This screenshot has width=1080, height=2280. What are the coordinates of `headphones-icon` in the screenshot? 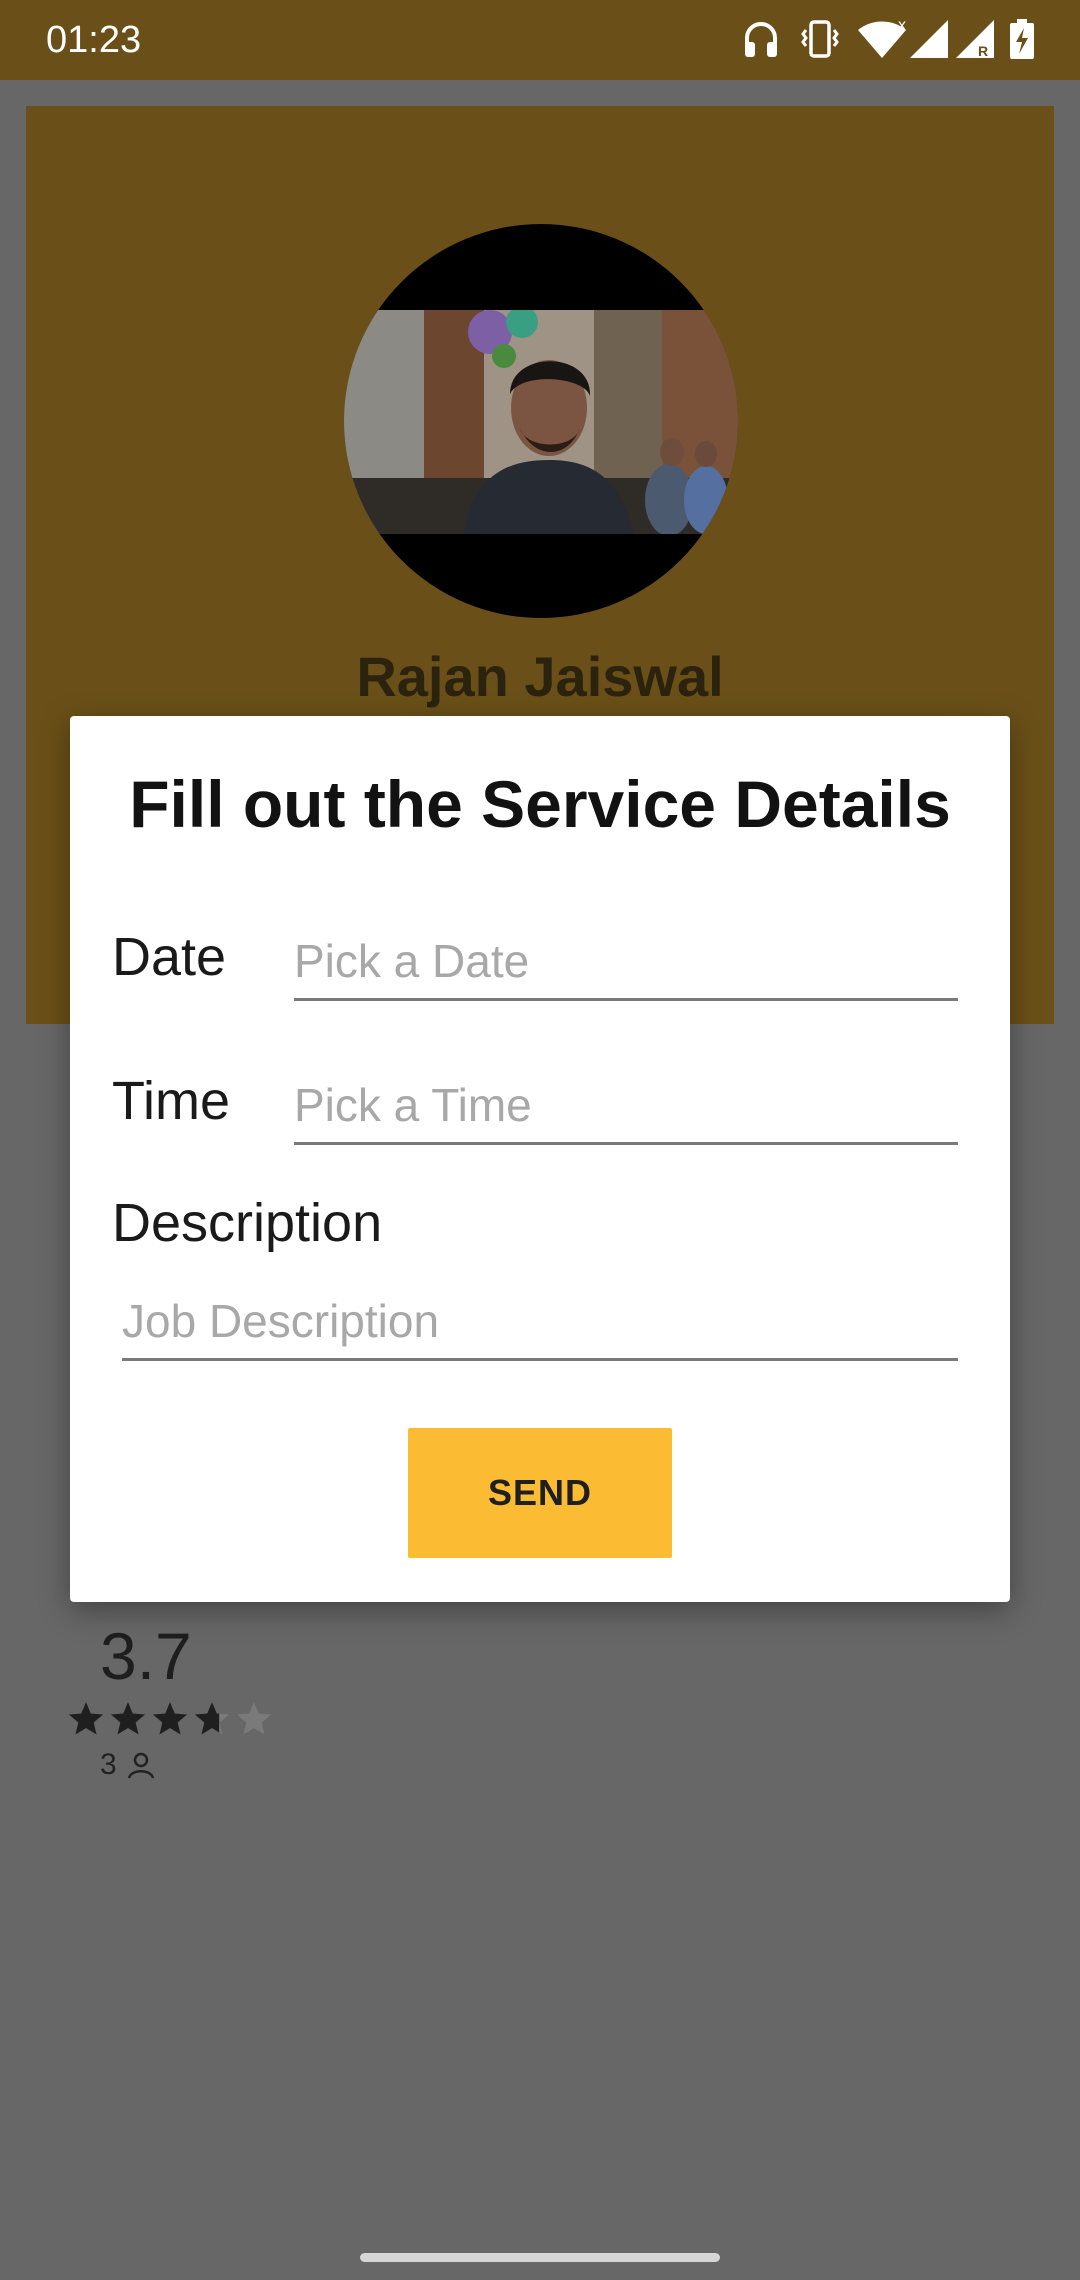 It's located at (761, 39).